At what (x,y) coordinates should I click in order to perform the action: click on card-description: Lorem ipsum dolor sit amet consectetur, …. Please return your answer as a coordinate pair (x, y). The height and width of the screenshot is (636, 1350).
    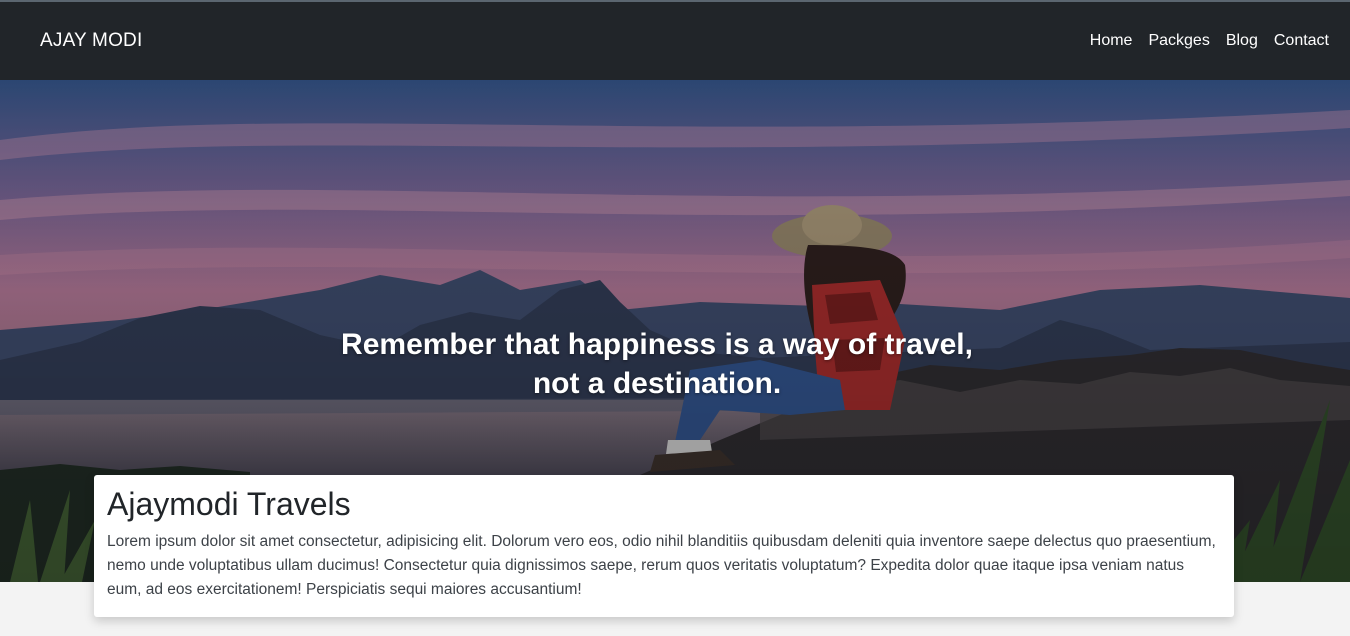
    Looking at the image, I should click on (661, 565).